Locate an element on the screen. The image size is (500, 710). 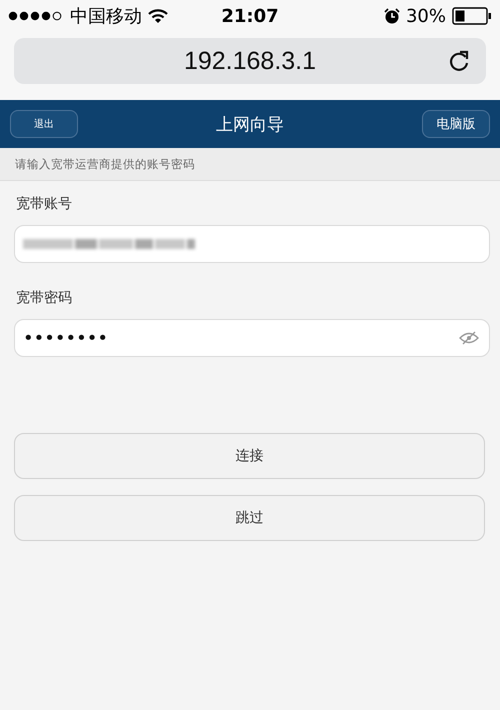
exit-button: 退出 is located at coordinates (44, 124).